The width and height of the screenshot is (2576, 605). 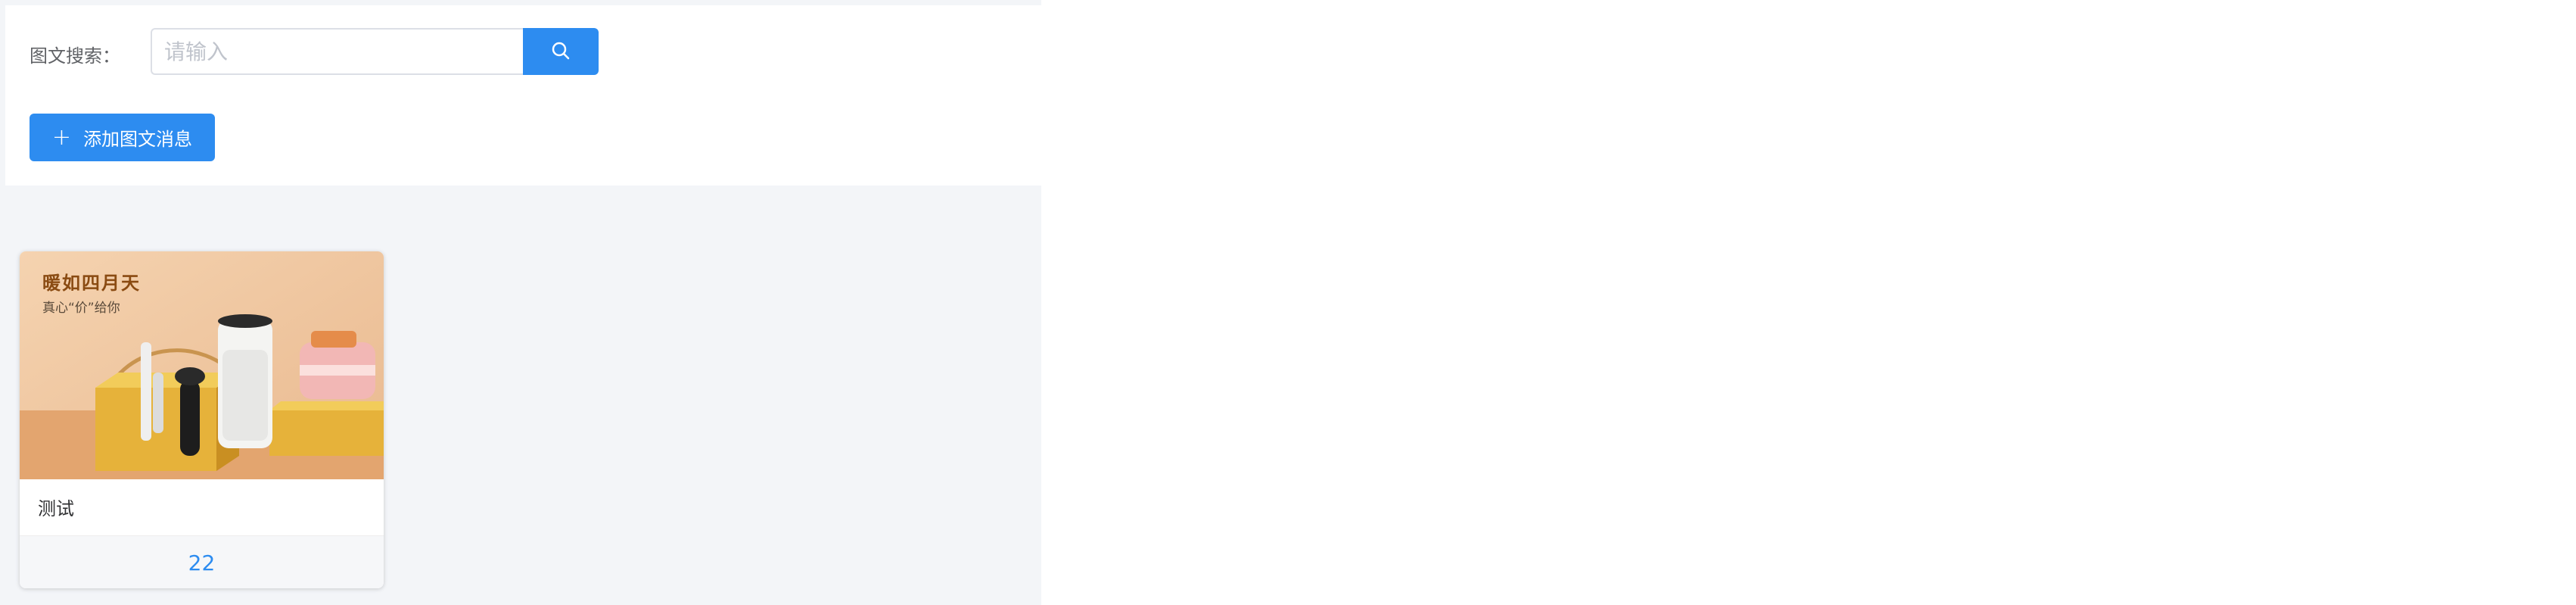 What do you see at coordinates (56, 509) in the screenshot?
I see `card-title: 测试` at bounding box center [56, 509].